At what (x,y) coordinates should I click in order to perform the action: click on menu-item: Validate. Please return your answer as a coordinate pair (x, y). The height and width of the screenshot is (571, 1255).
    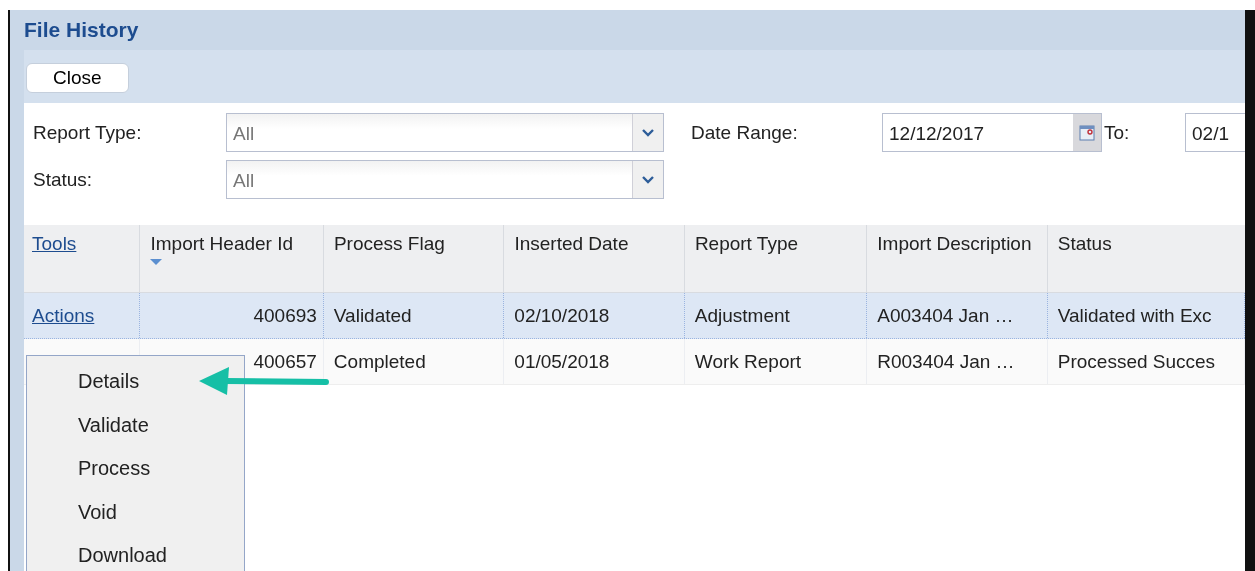
    Looking at the image, I should click on (88, 431).